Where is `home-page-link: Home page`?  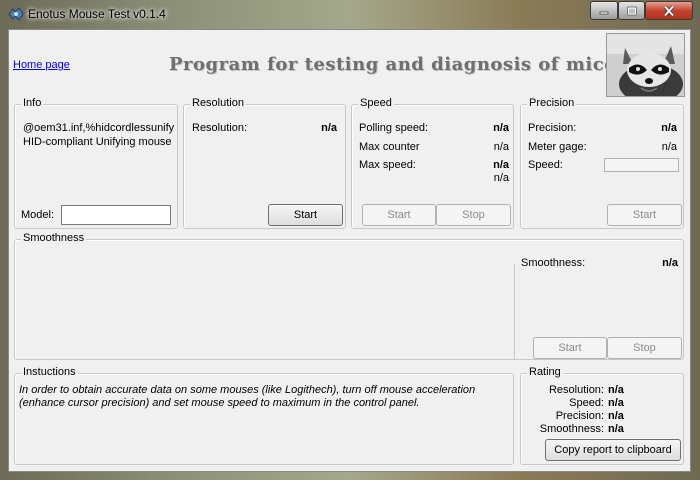
home-page-link: Home page is located at coordinates (41, 65).